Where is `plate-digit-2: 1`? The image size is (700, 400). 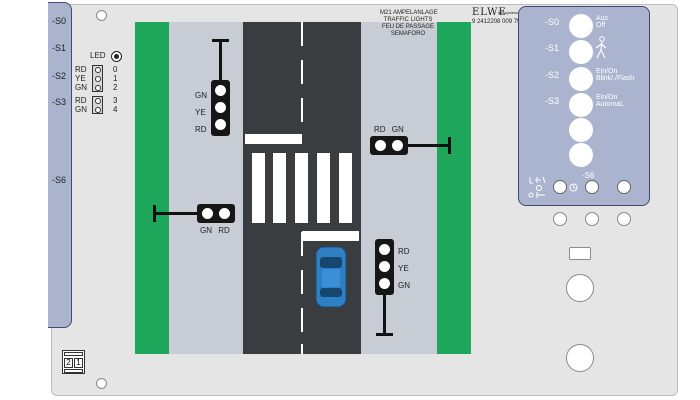
plate-digit-2: 1 is located at coordinates (78, 363).